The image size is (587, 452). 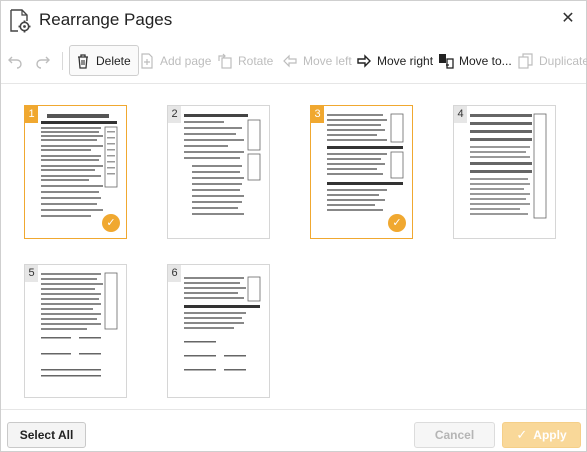 What do you see at coordinates (550, 435) in the screenshot?
I see `apply-label: Apply` at bounding box center [550, 435].